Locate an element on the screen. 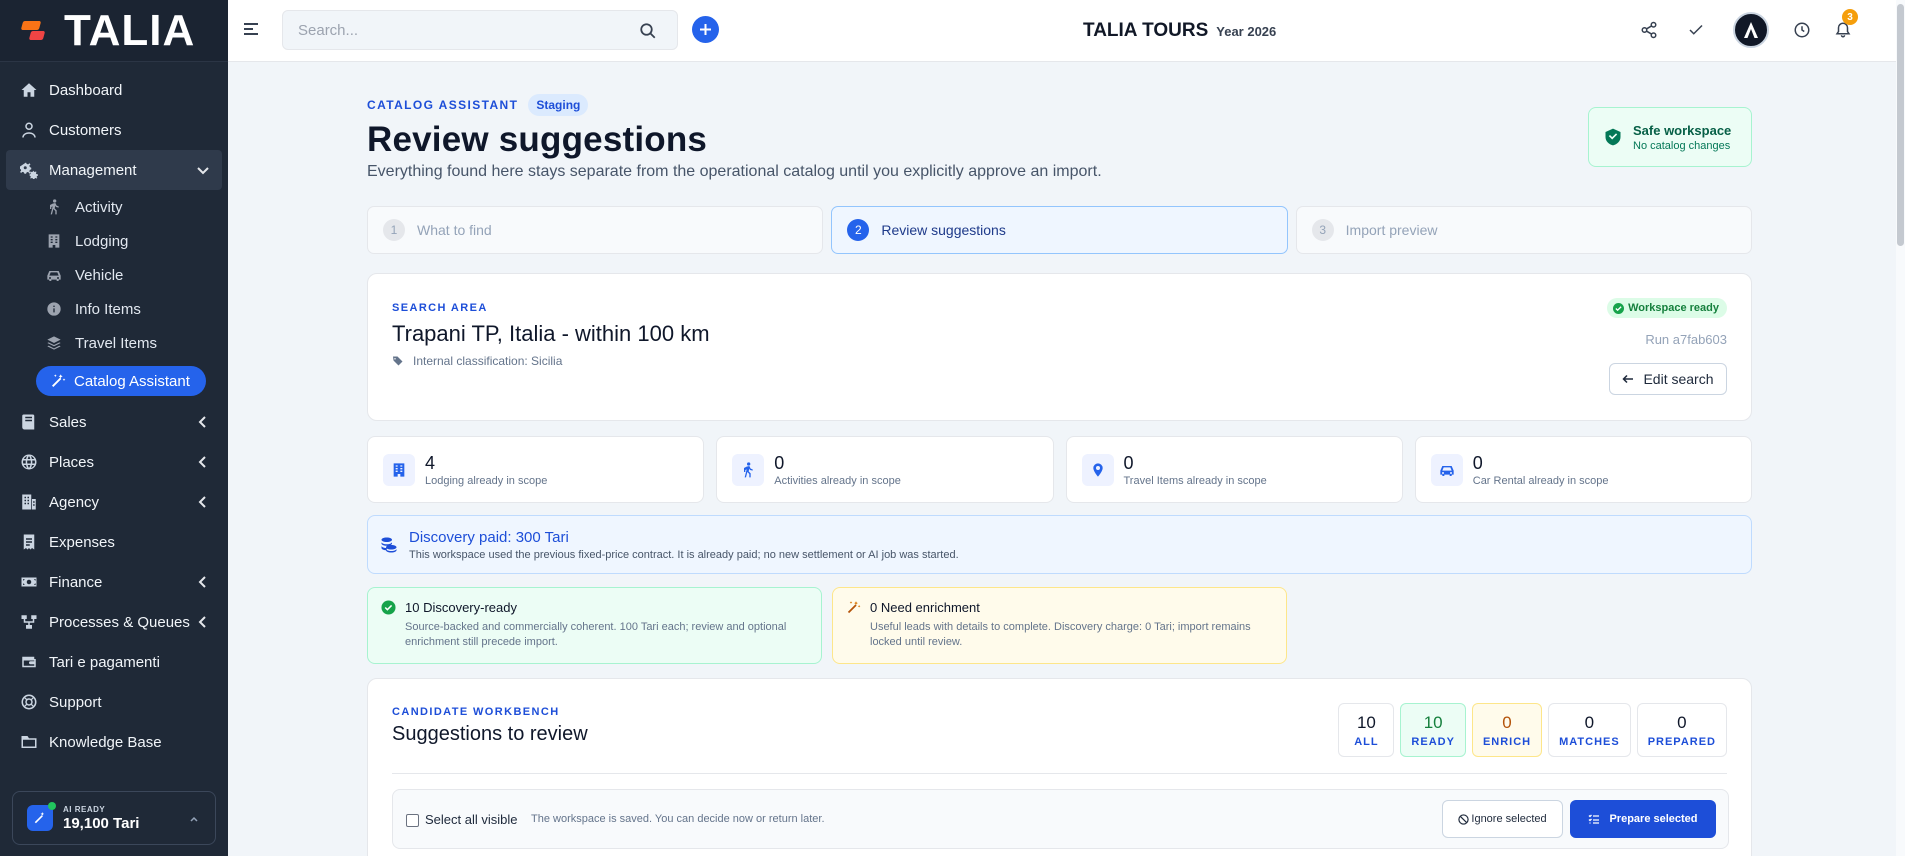 The width and height of the screenshot is (1905, 856). safe-workspace-subtitle: No catalog changes is located at coordinates (1682, 145).